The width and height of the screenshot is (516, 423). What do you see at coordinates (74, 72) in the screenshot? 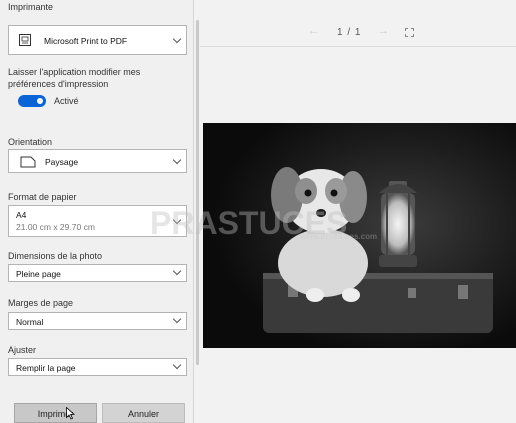
I see `app-prefs-label-line1: Laisser l'application modifier mes` at bounding box center [74, 72].